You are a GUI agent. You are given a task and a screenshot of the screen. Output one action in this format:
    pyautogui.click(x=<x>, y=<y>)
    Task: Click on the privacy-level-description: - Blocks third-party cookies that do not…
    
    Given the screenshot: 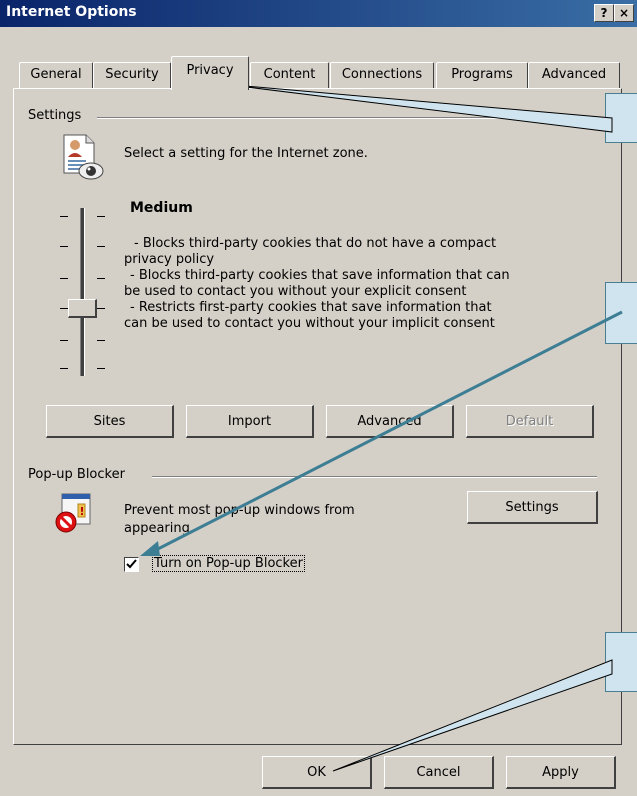 What is the action you would take?
    pyautogui.click(x=354, y=284)
    